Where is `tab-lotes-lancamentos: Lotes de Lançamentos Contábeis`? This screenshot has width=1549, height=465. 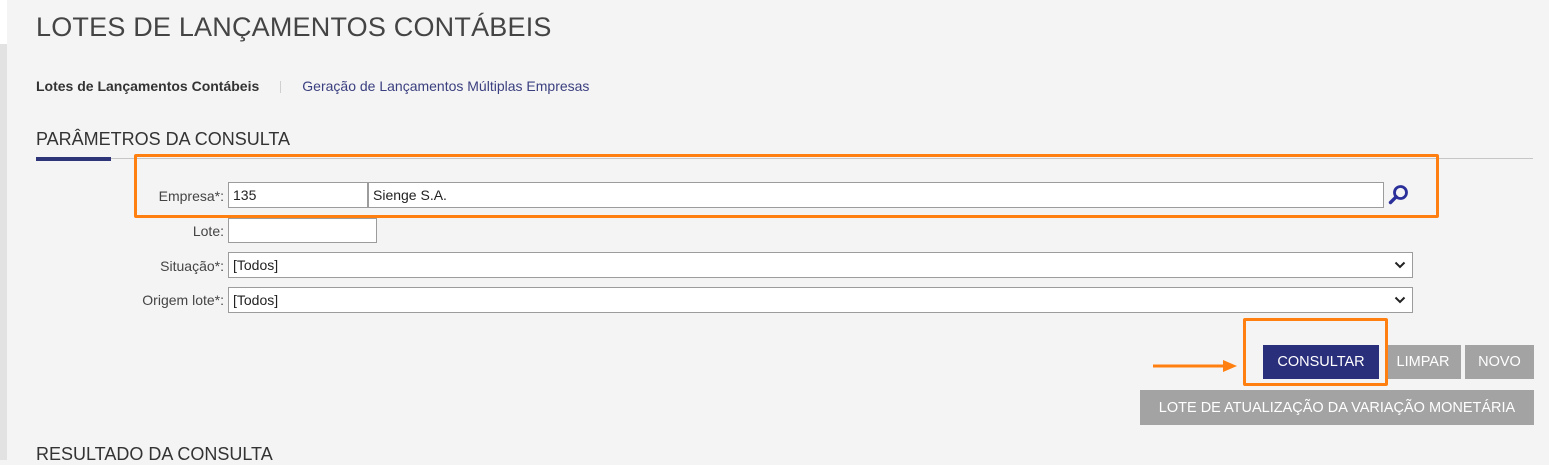 tab-lotes-lancamentos: Lotes de Lançamentos Contábeis is located at coordinates (147, 86).